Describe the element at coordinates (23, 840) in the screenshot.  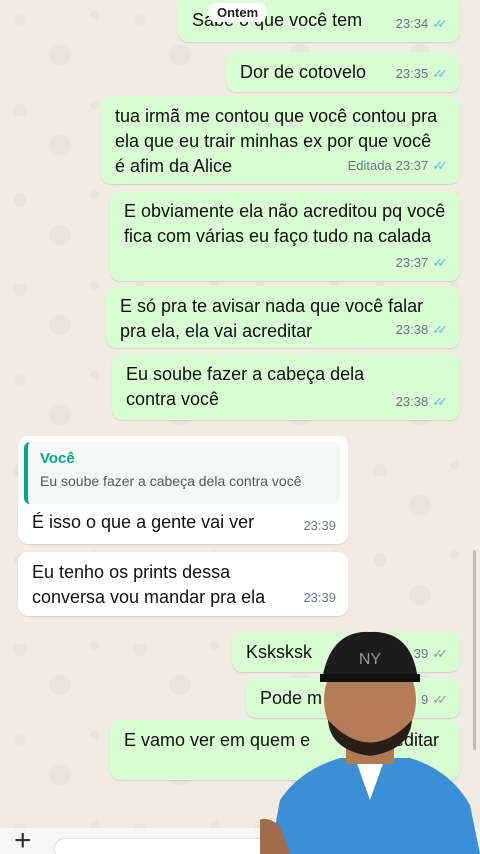
I see `plus-icon: +` at that location.